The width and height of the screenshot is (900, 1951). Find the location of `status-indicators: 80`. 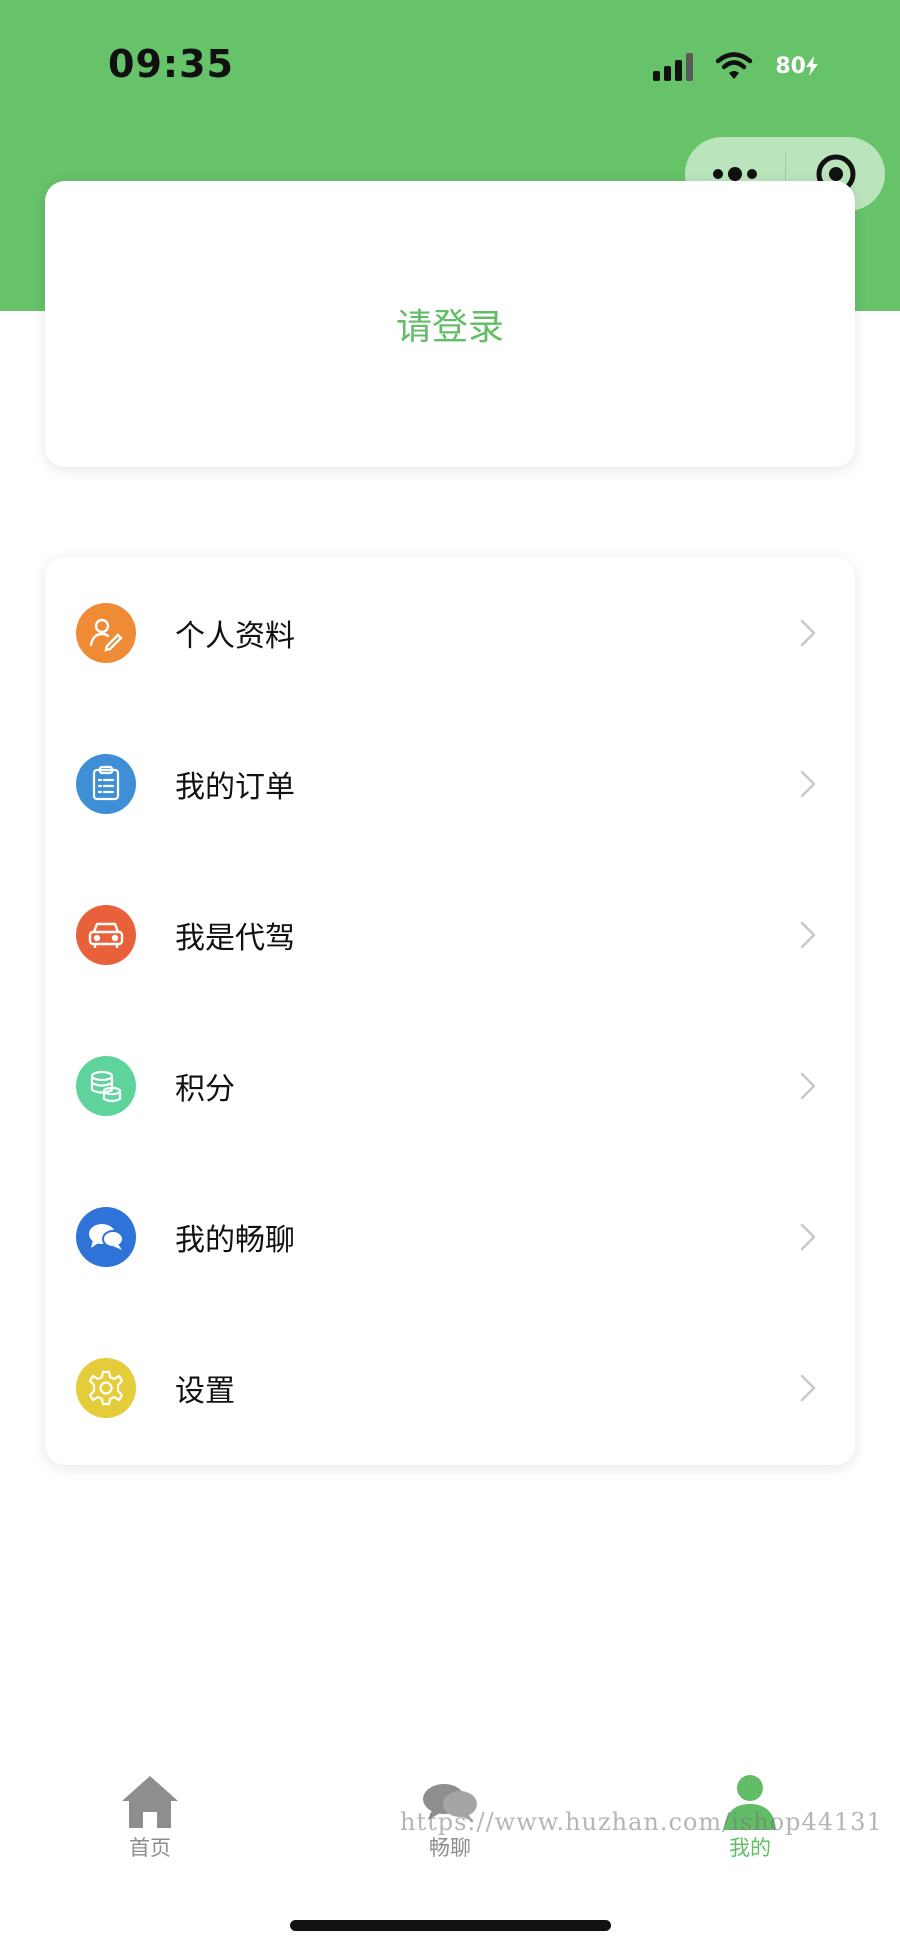

status-indicators: 80 is located at coordinates (735, 66).